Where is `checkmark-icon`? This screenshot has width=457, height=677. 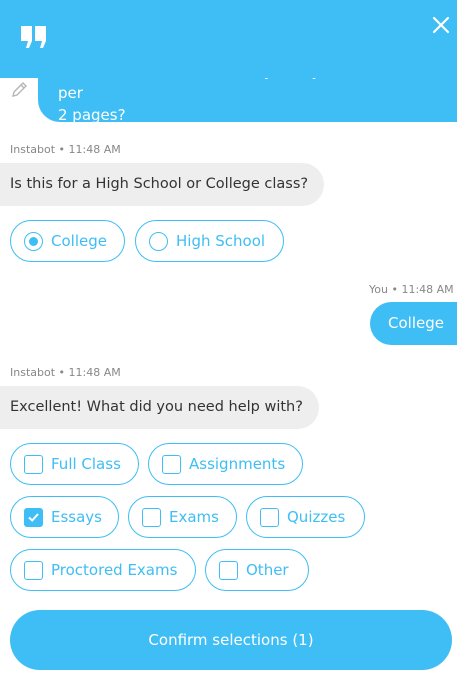
checkmark-icon is located at coordinates (33, 517).